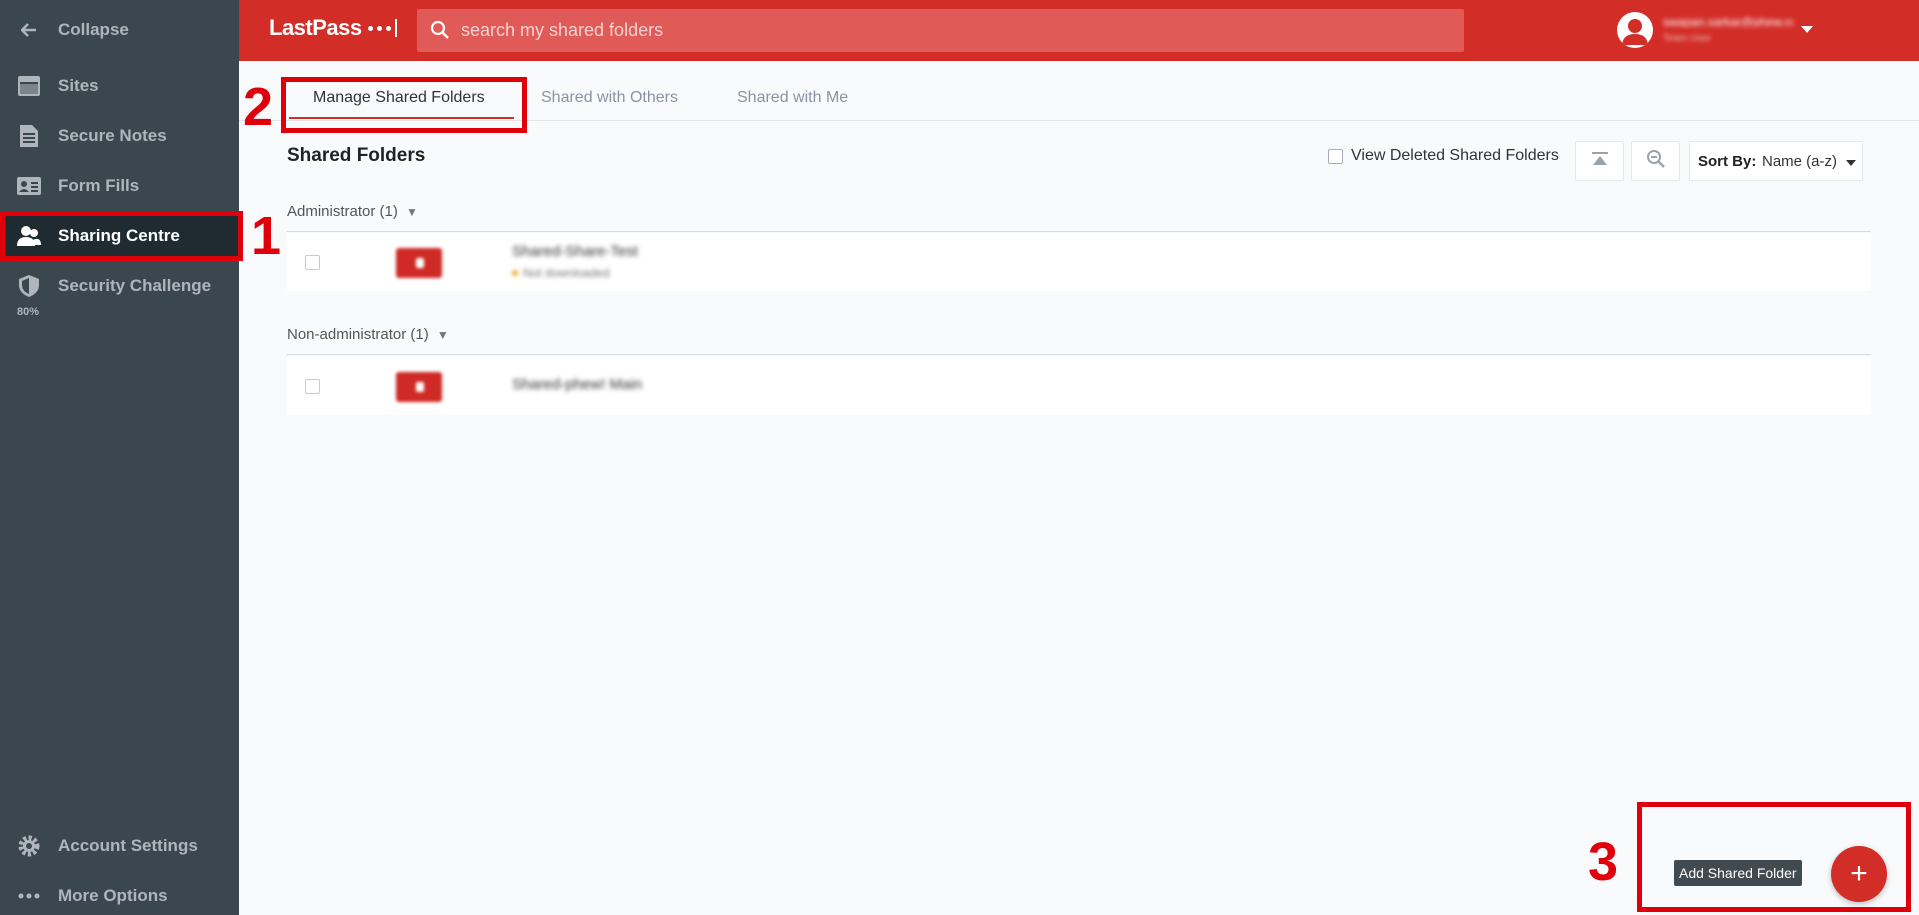  What do you see at coordinates (99, 185) in the screenshot?
I see `sidebar-item-label: Form Fills` at bounding box center [99, 185].